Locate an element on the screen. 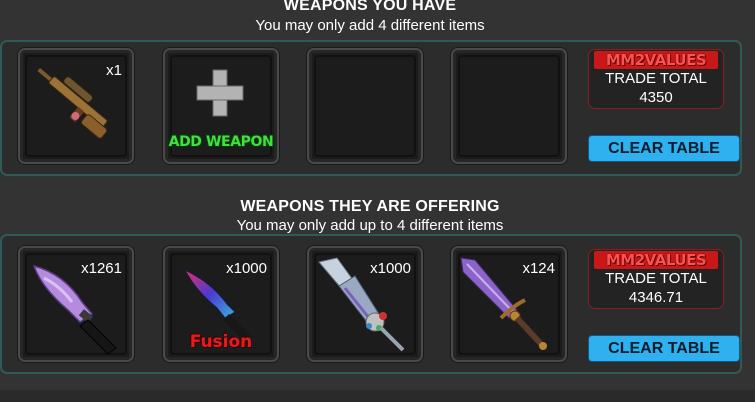  quantity-label: x124 is located at coordinates (538, 268).